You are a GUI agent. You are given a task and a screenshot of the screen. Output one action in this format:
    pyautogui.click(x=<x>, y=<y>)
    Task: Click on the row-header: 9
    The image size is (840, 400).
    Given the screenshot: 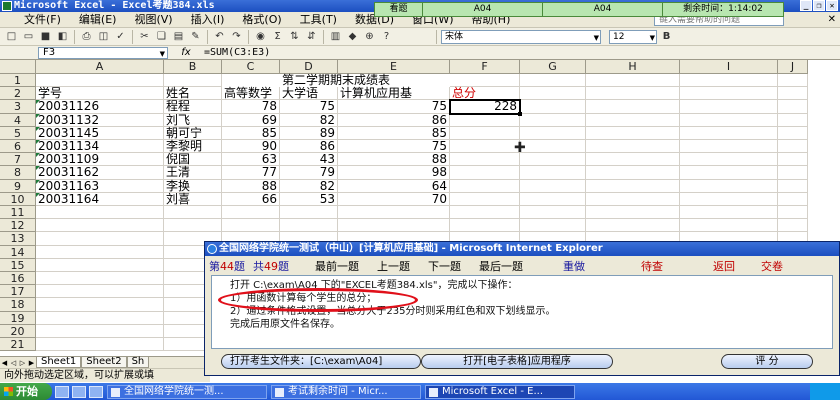 What is the action you would take?
    pyautogui.click(x=18, y=186)
    